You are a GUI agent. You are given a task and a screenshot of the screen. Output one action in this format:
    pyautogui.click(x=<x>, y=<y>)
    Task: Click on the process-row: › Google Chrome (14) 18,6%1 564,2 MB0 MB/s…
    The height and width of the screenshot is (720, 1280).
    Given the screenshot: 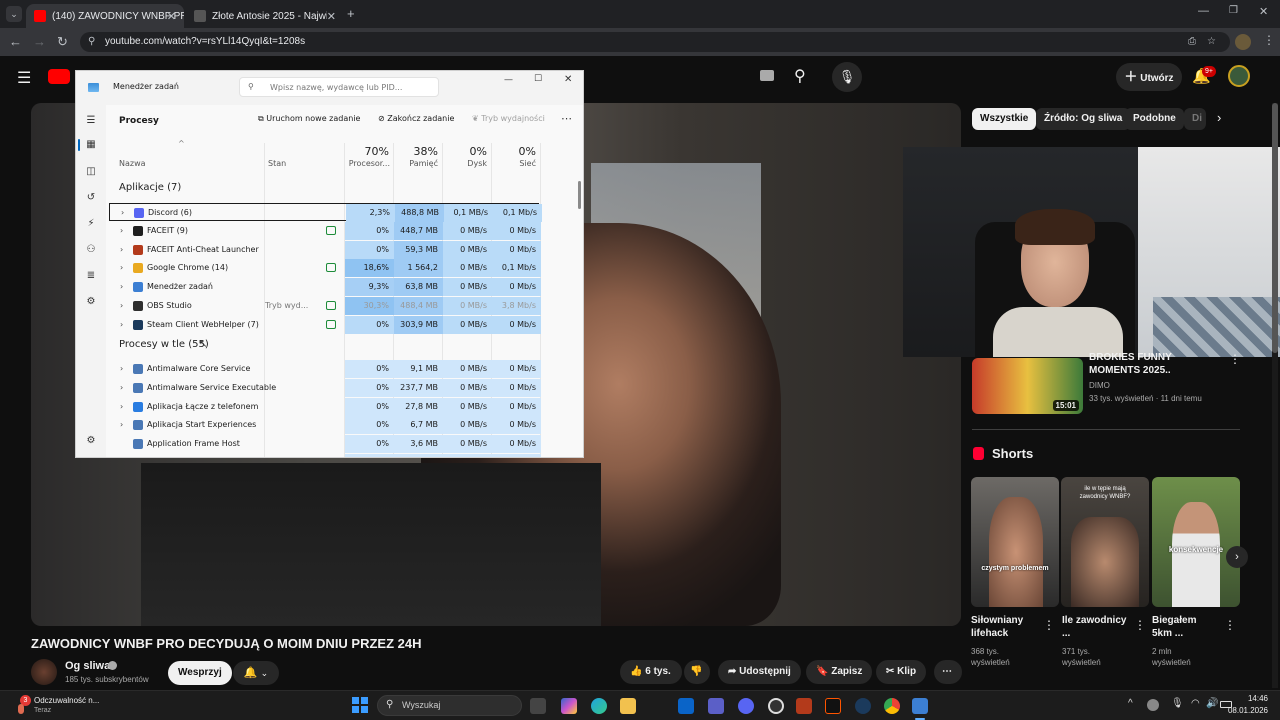 What is the action you would take?
    pyautogui.click(x=325, y=274)
    